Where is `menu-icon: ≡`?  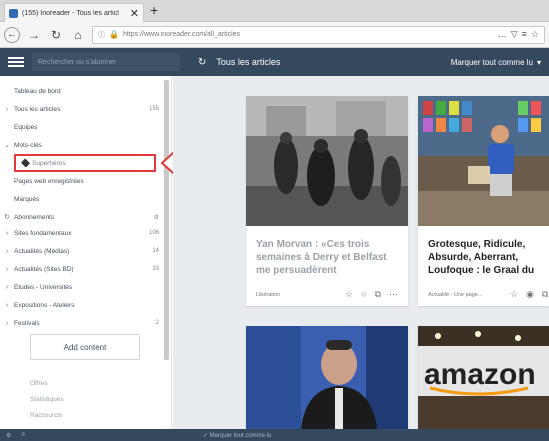 menu-icon: ≡ is located at coordinates (23, 435).